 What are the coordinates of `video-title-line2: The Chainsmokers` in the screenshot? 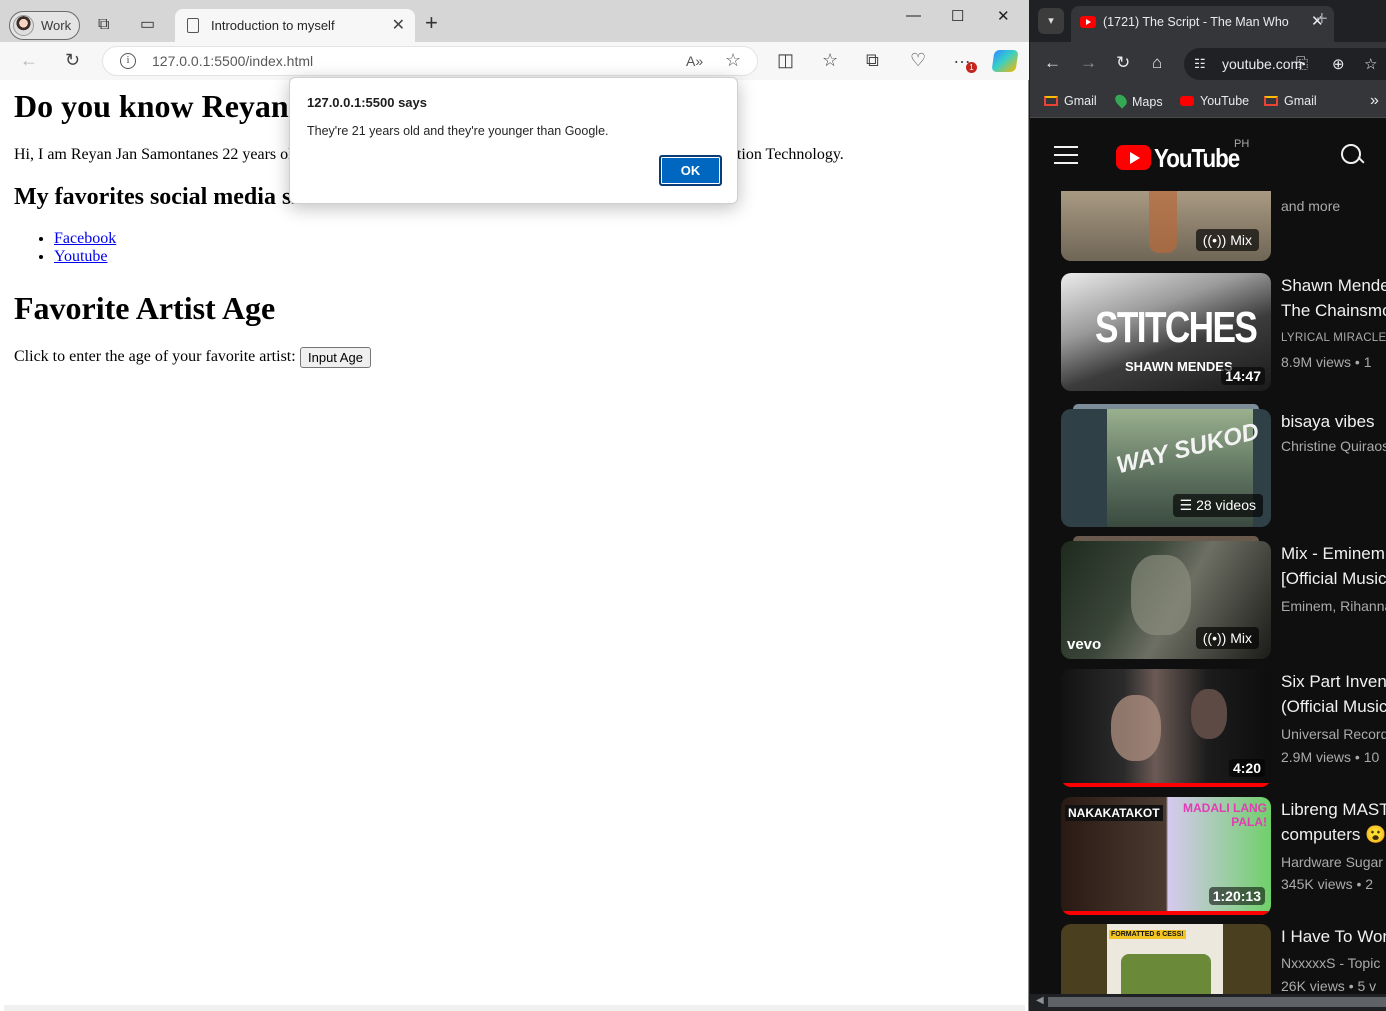 It's located at (1333, 310).